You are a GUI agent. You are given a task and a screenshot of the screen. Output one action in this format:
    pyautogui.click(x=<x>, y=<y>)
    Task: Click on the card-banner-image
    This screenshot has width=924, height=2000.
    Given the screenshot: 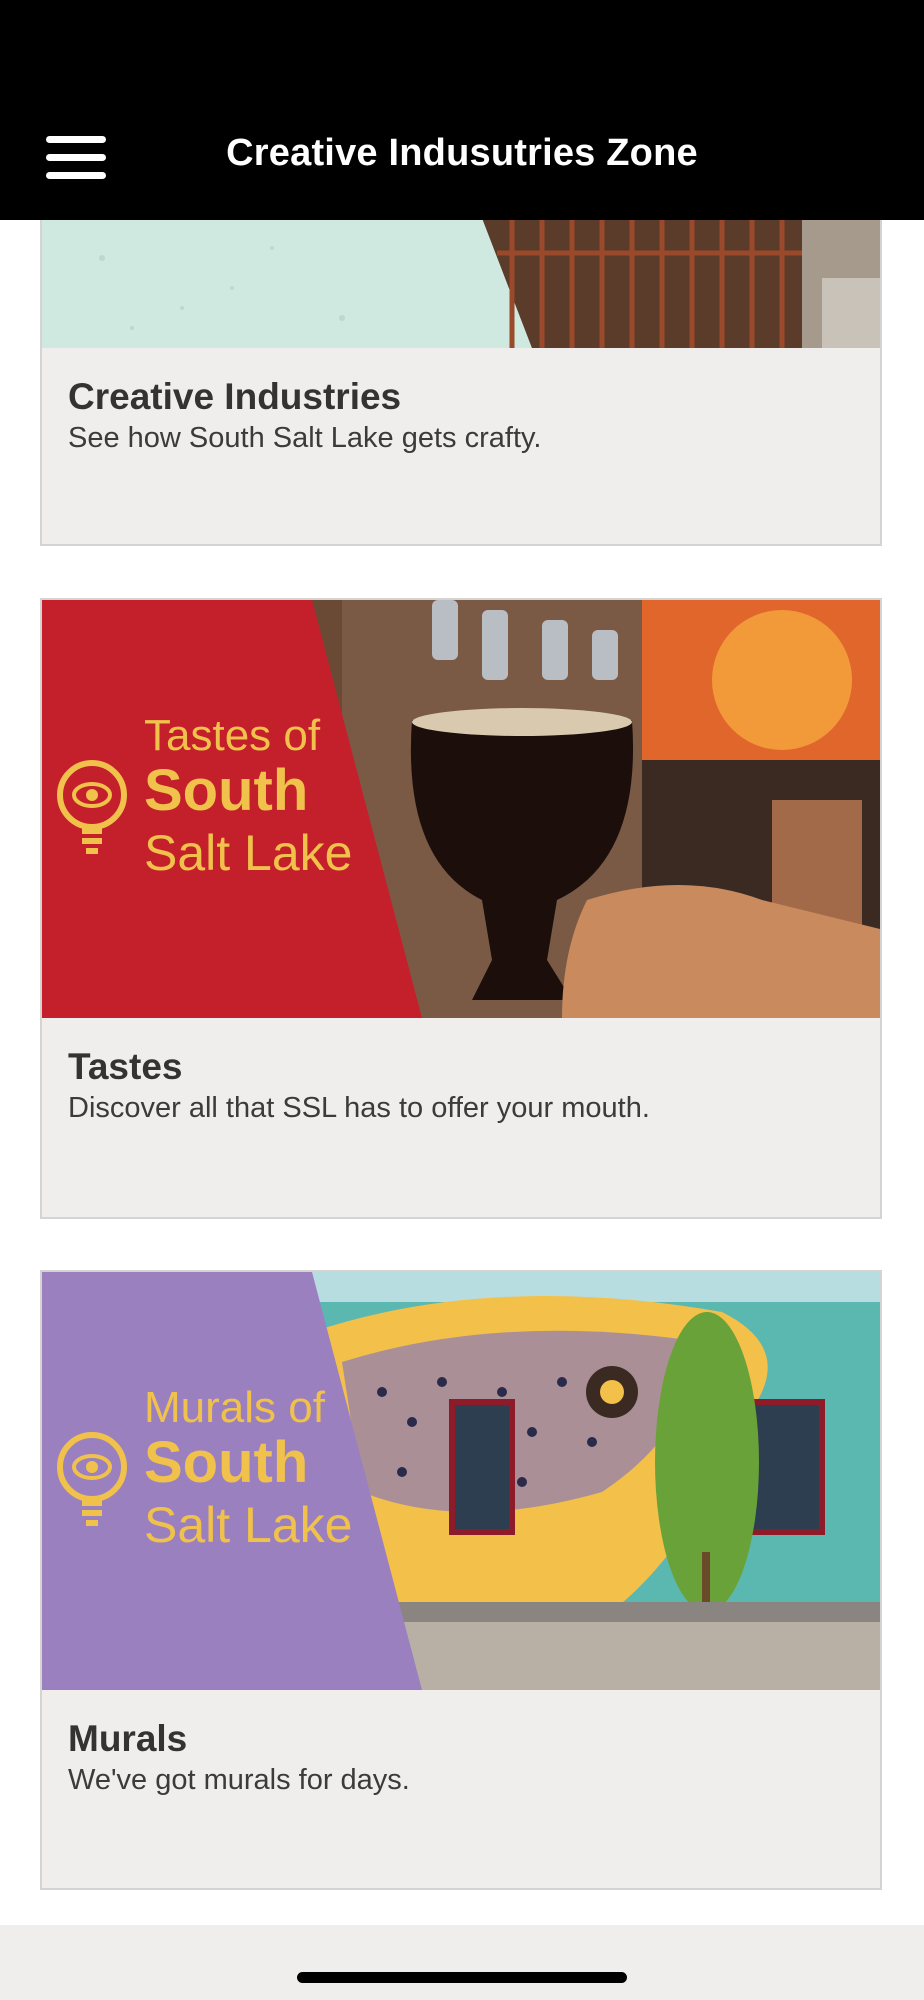 What is the action you would take?
    pyautogui.click(x=461, y=284)
    